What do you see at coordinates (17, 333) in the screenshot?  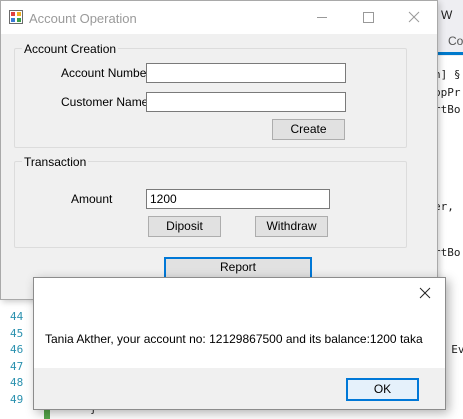 I see `line-number: 45` at bounding box center [17, 333].